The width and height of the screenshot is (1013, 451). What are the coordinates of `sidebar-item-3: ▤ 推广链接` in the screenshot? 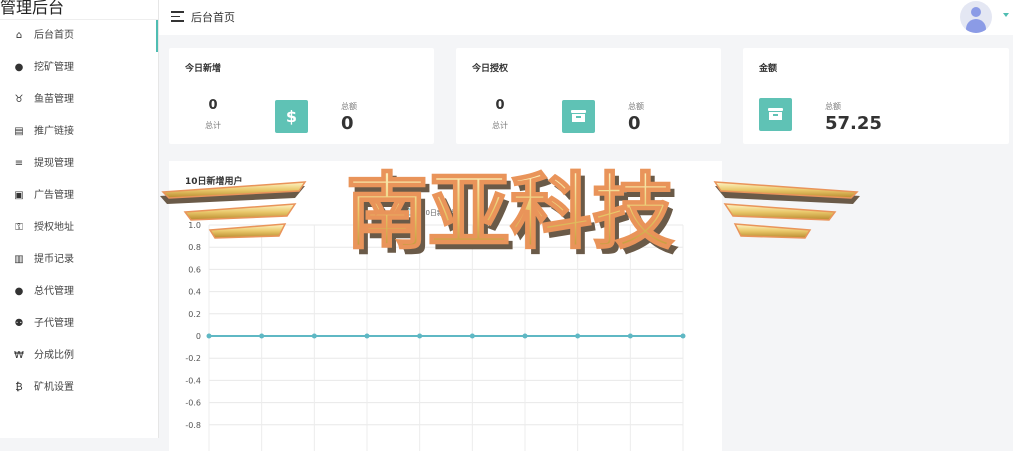 It's located at (79, 132).